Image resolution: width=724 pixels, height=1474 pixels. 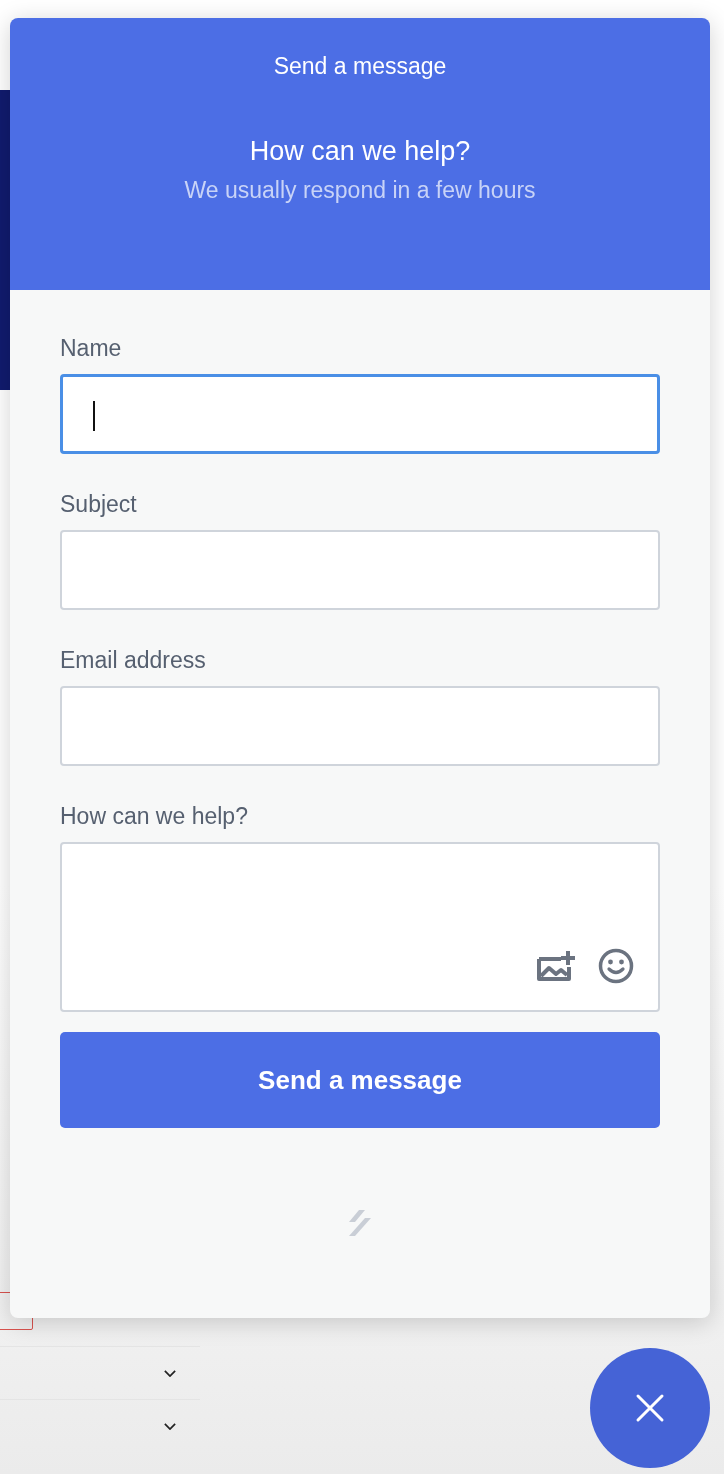 I want to click on widget-title: Send a message, so click(x=360, y=66).